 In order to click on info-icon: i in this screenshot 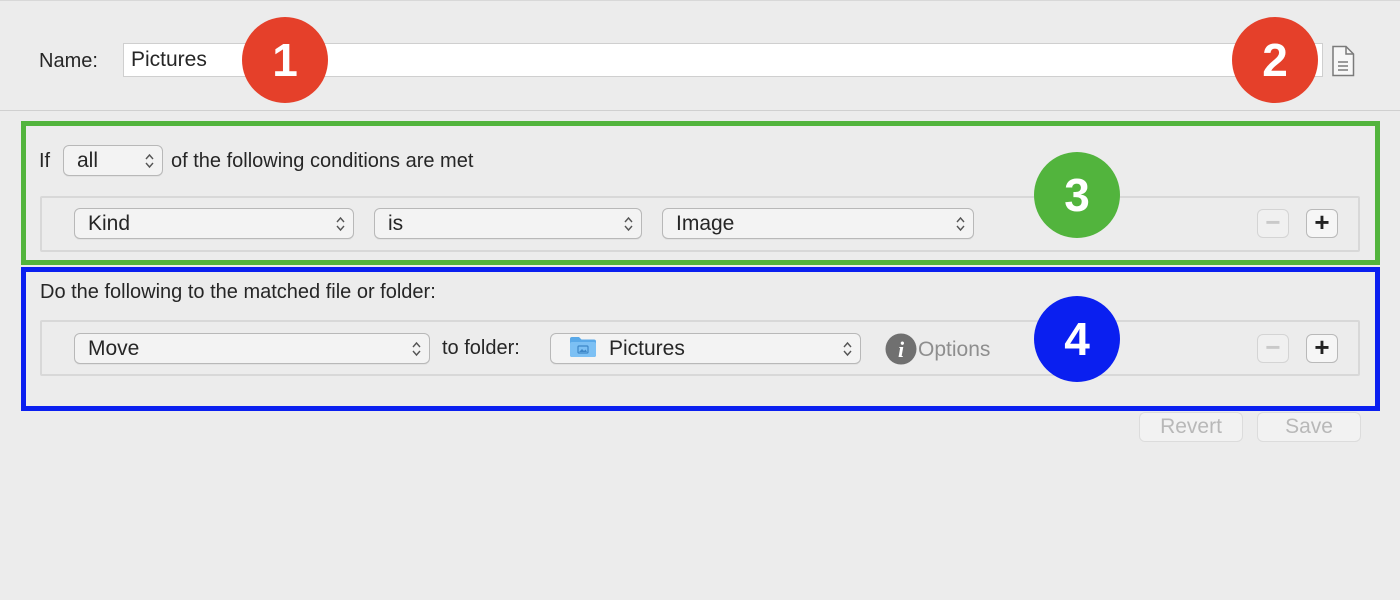, I will do `click(901, 349)`.